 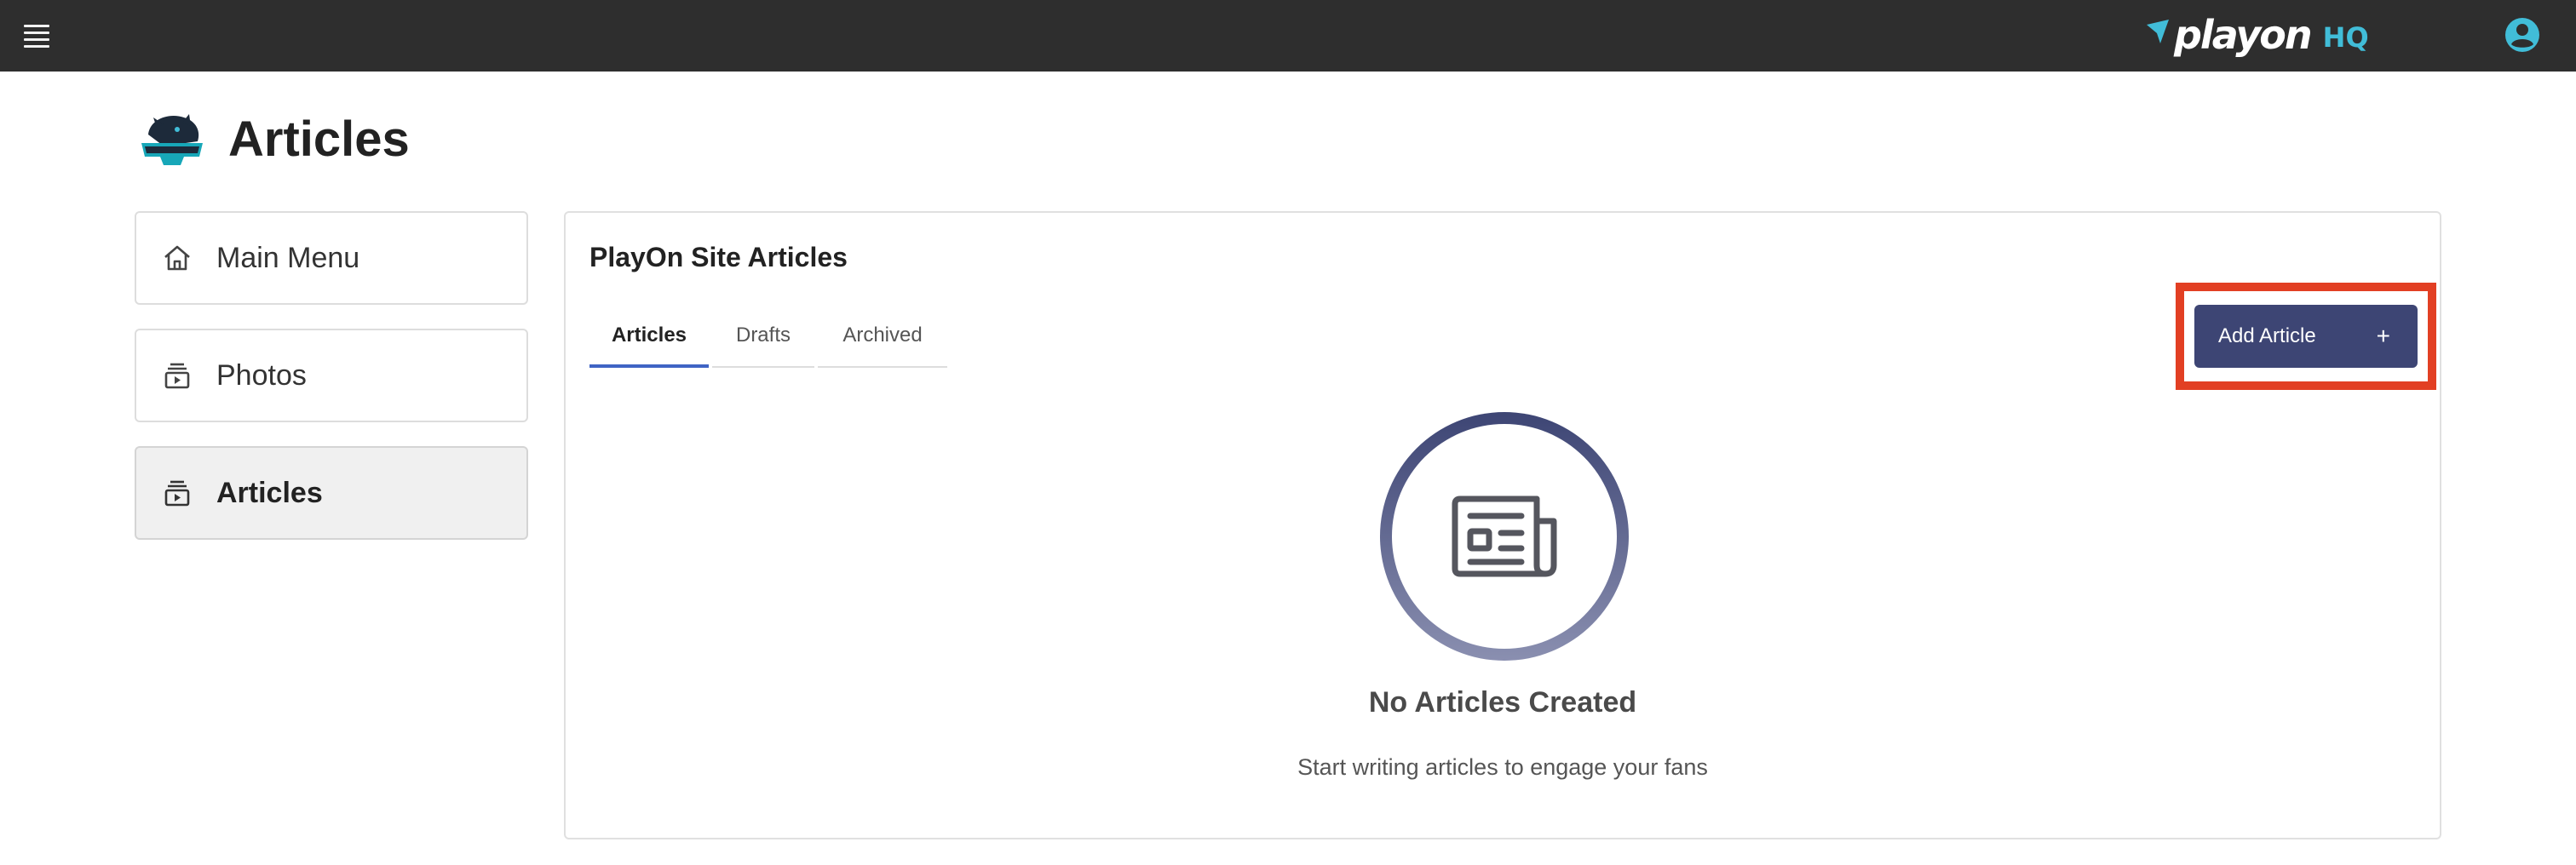 I want to click on add-article-button: Add Article +, so click(x=2306, y=337).